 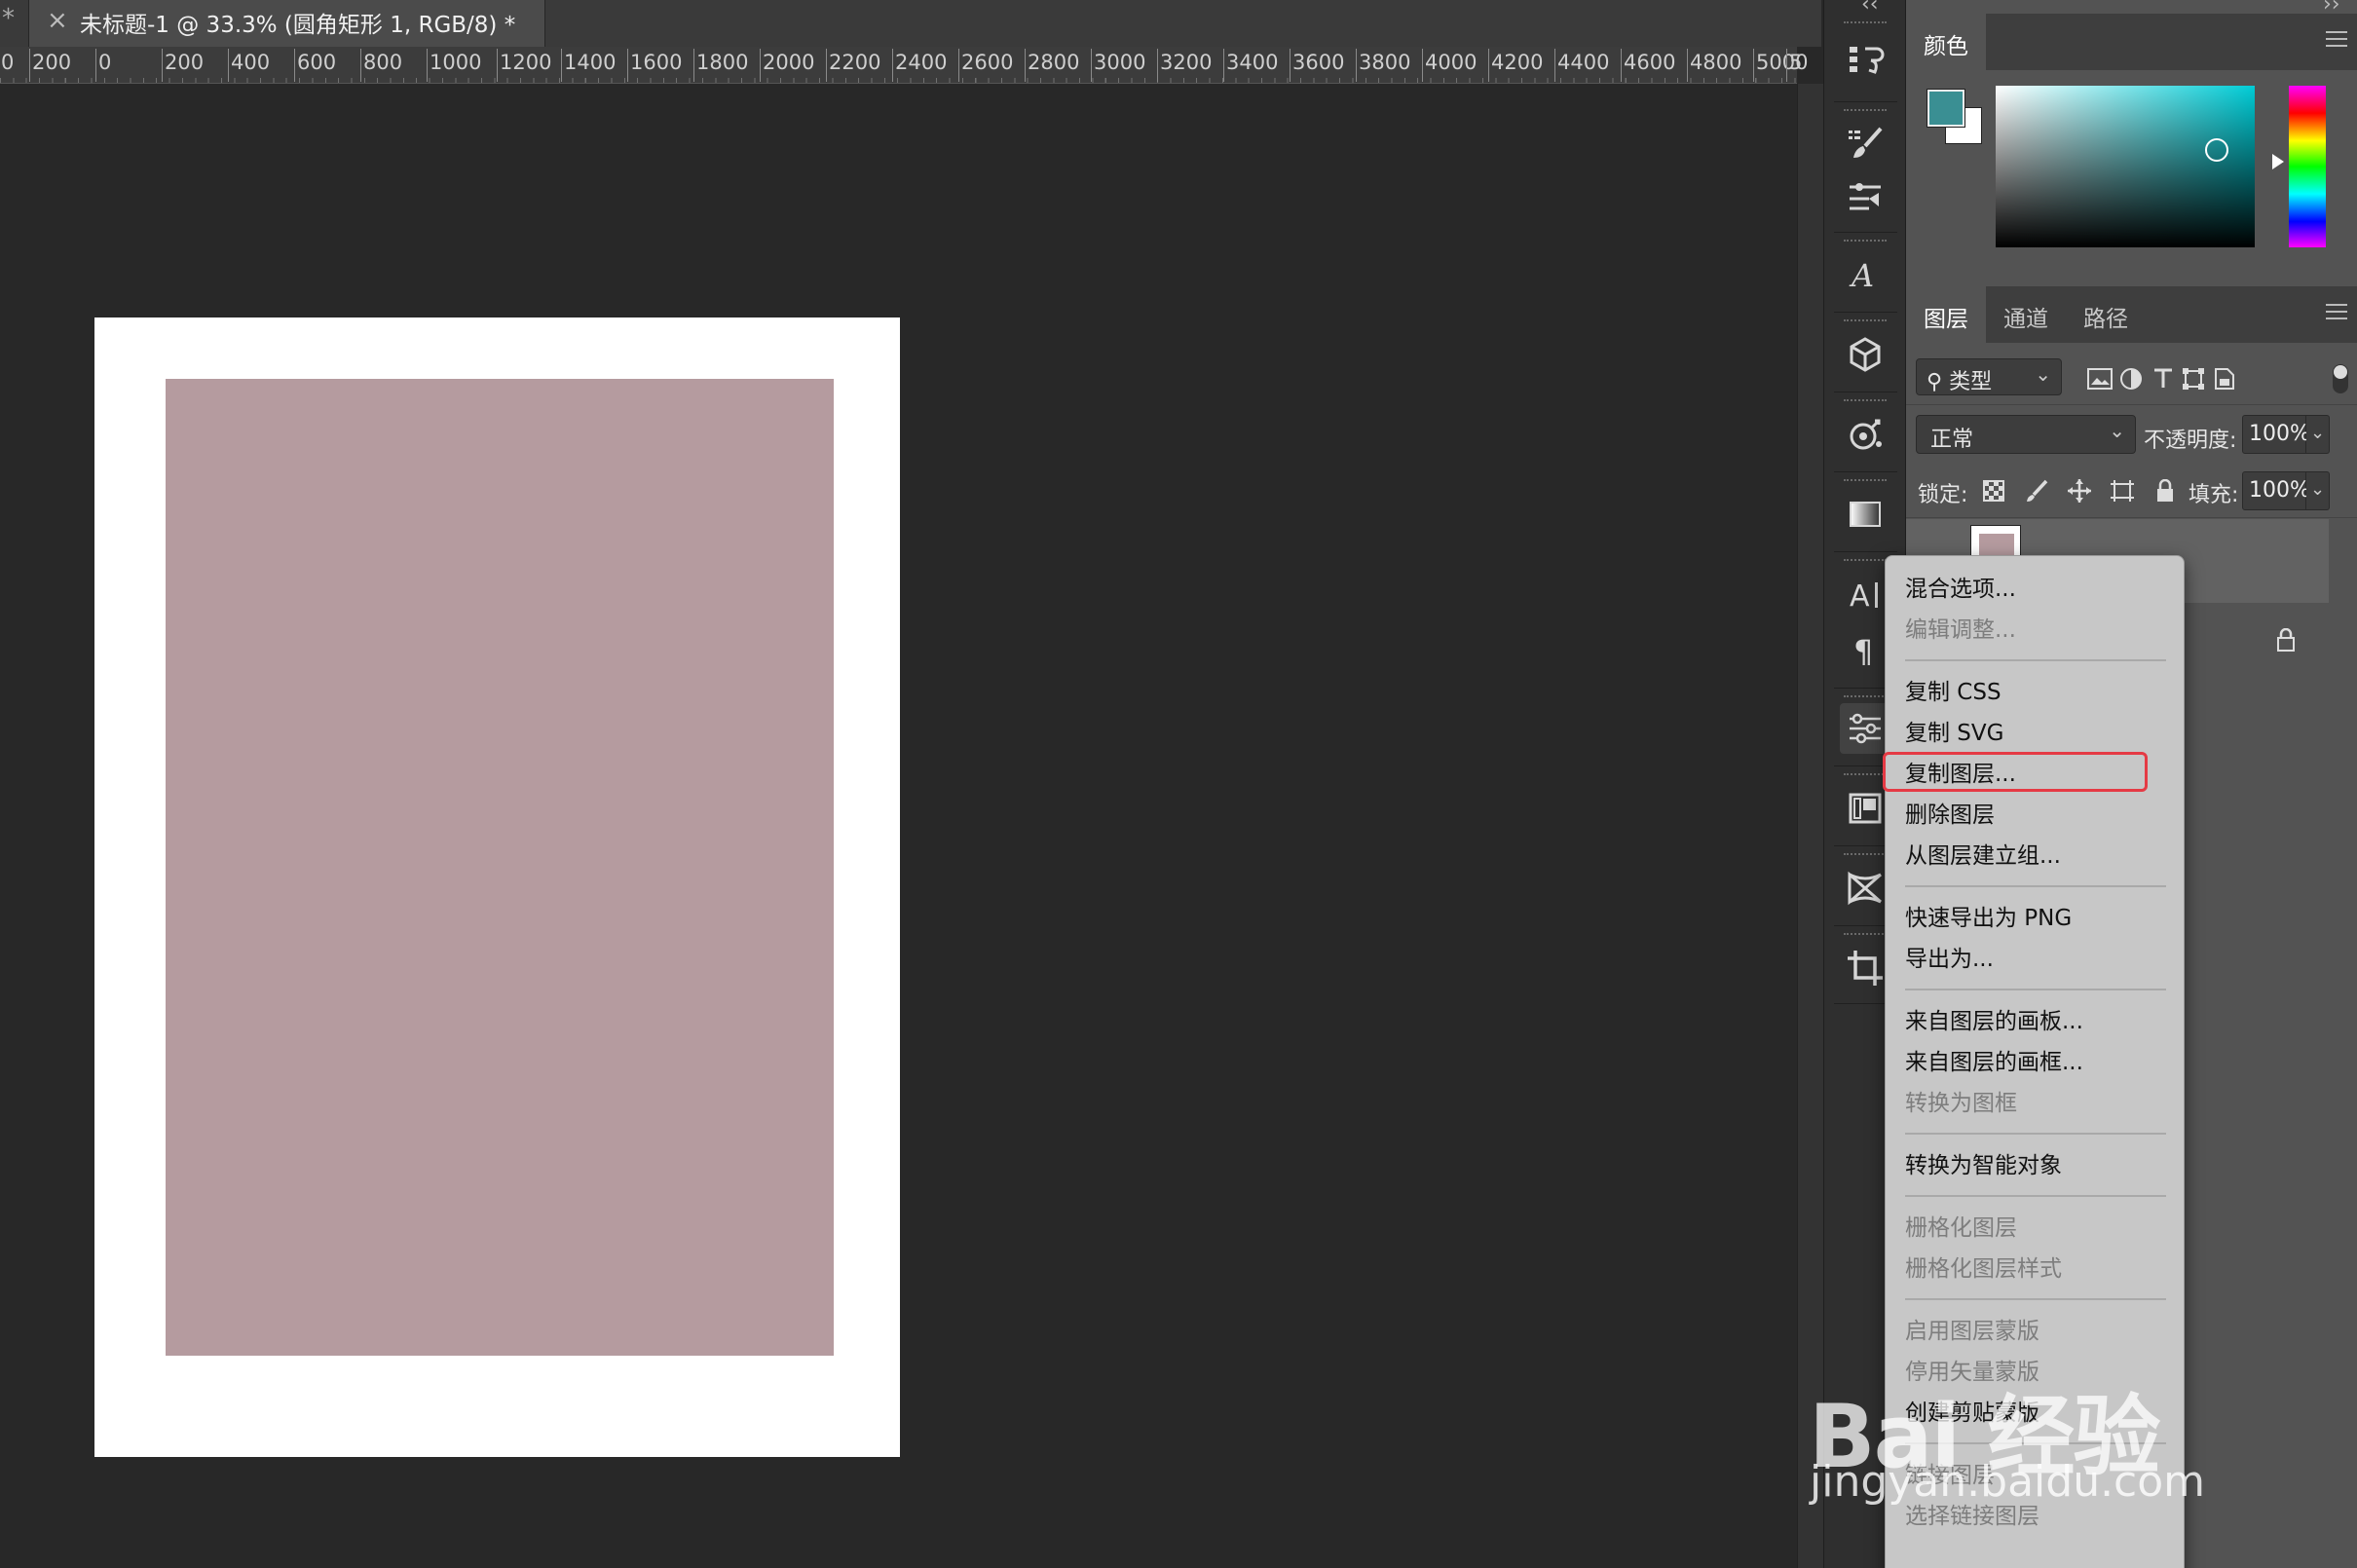 I want to click on ruler-label: 1000, so click(x=456, y=62).